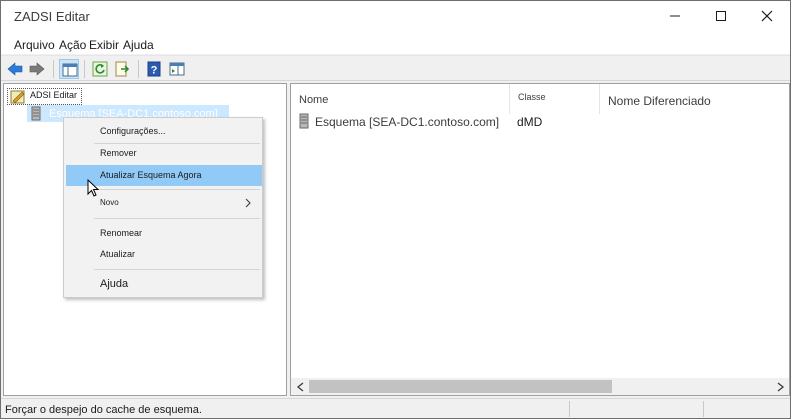  I want to click on column-header-class-label: Classe, so click(532, 97).